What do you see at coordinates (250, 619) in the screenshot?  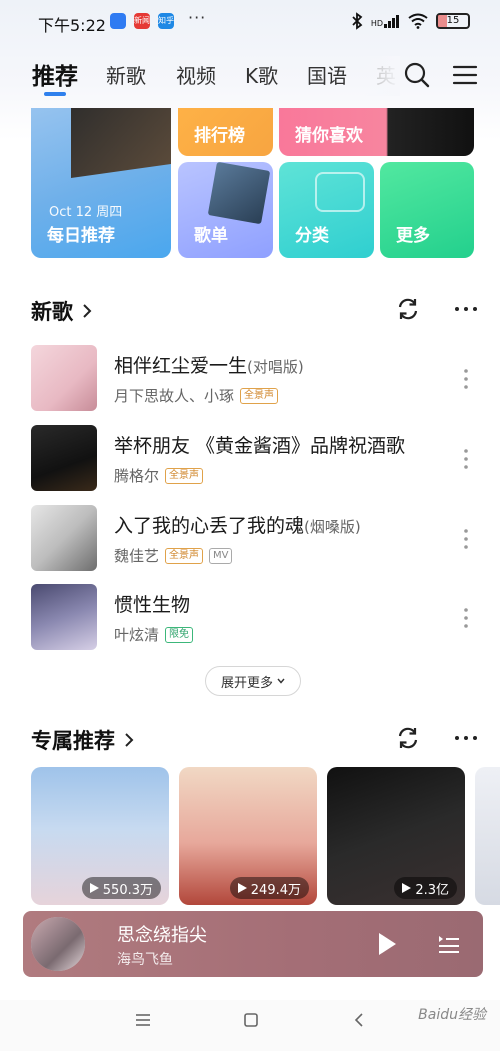 I see `song-row: 惯性生物 叶炫清 限免` at bounding box center [250, 619].